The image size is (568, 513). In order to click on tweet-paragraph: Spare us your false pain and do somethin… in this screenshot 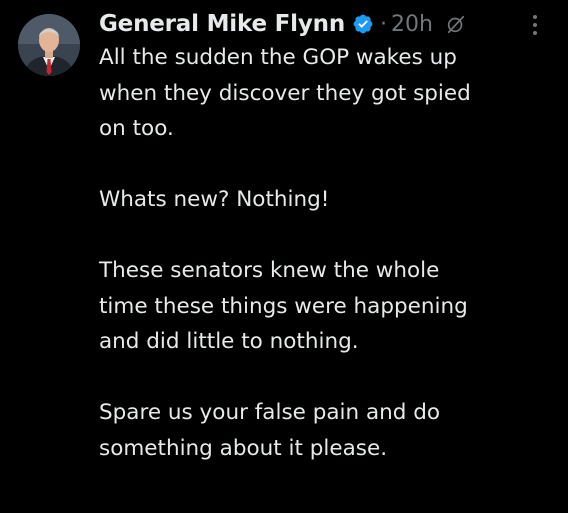, I will do `click(324, 430)`.